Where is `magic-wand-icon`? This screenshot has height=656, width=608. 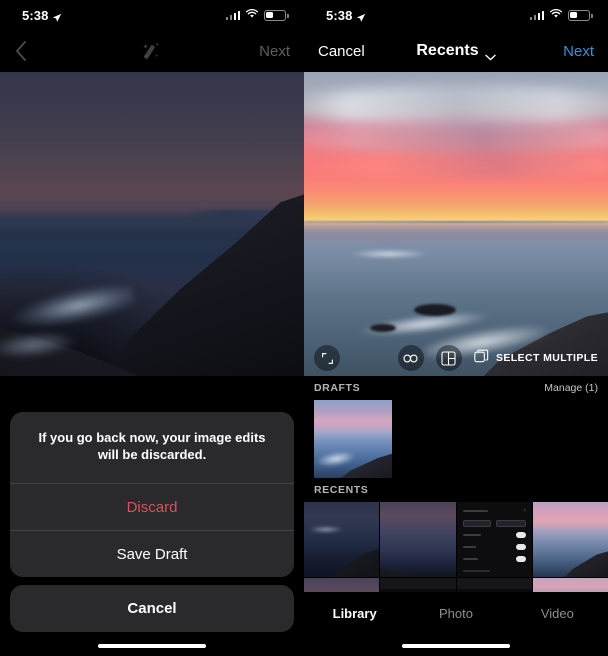 magic-wand-icon is located at coordinates (152, 51).